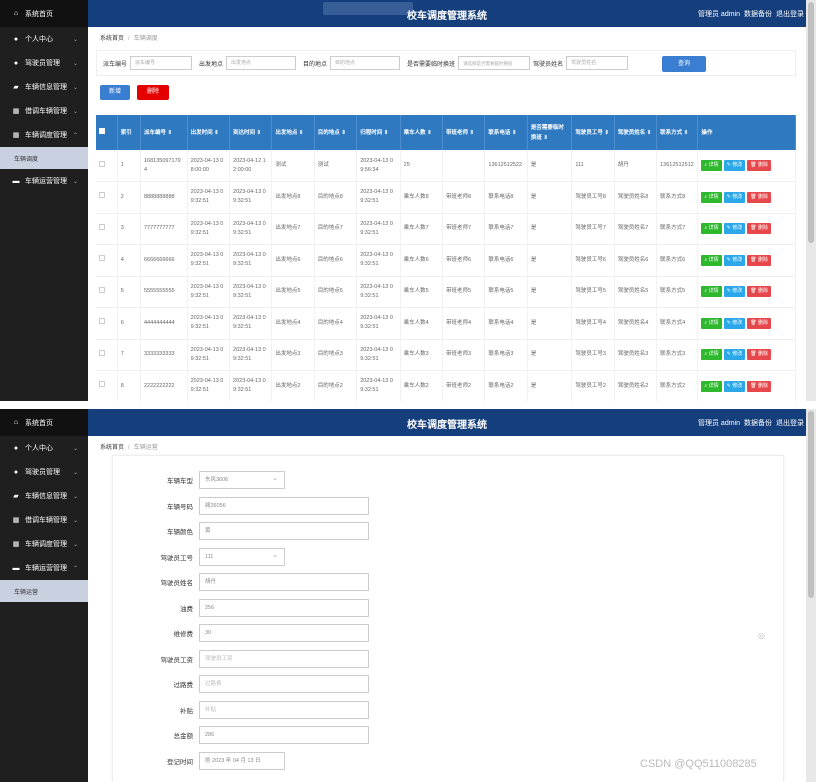 The height and width of the screenshot is (782, 816). Describe the element at coordinates (164, 132) in the screenshot. I see `column-header: 派车编号 ⇕` at that location.